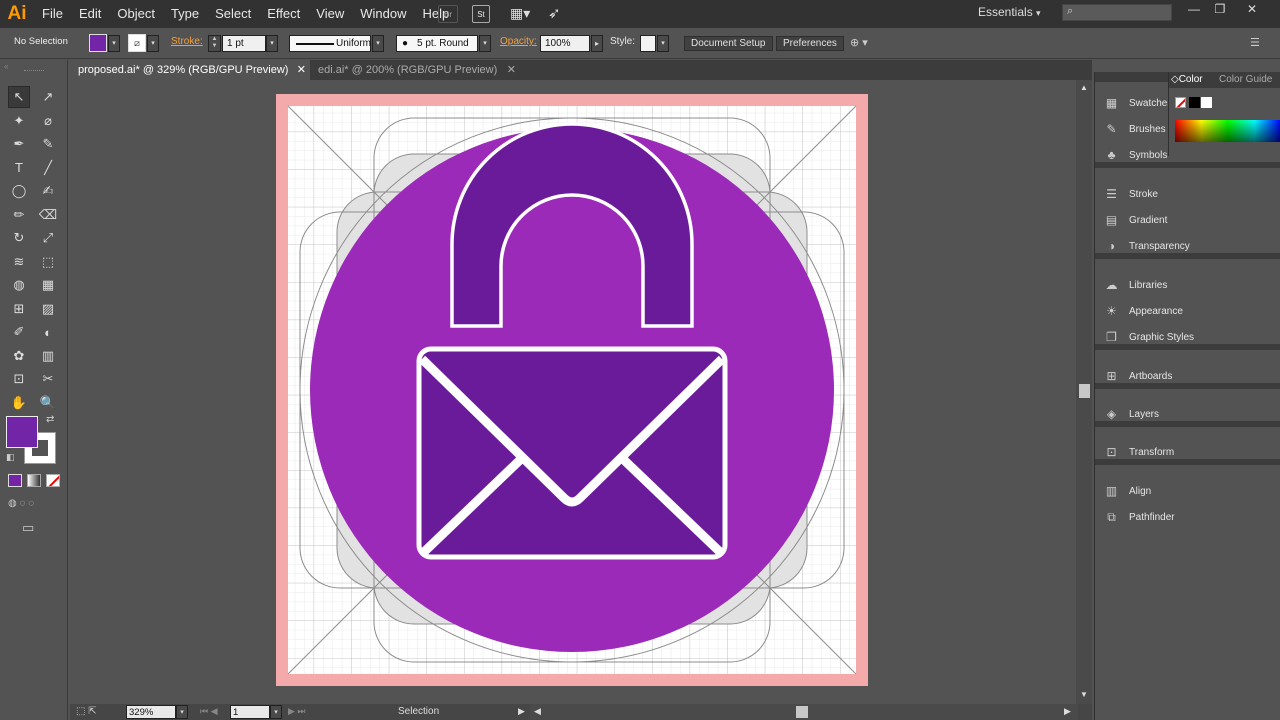 The image size is (1280, 720). What do you see at coordinates (272, 43) in the screenshot?
I see `stroke-weight-arrow: ▾` at bounding box center [272, 43].